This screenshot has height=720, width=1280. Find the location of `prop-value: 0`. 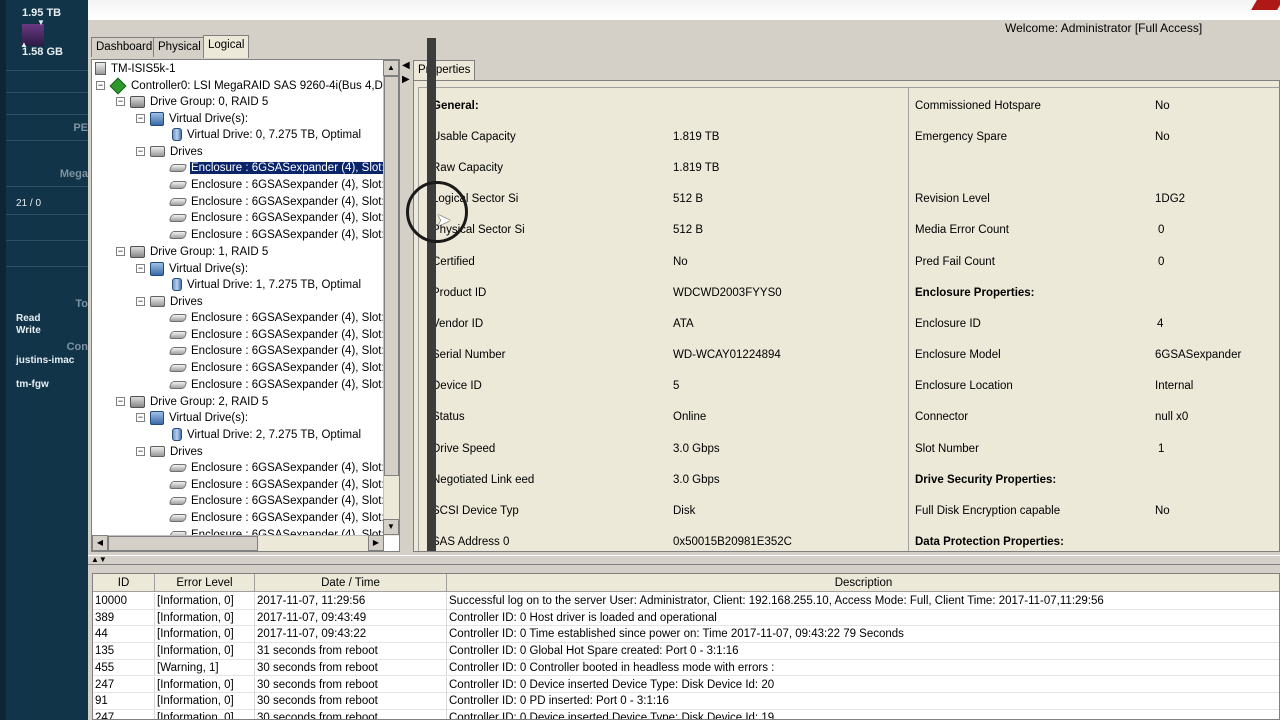

prop-value: 0 is located at coordinates (1161, 262).